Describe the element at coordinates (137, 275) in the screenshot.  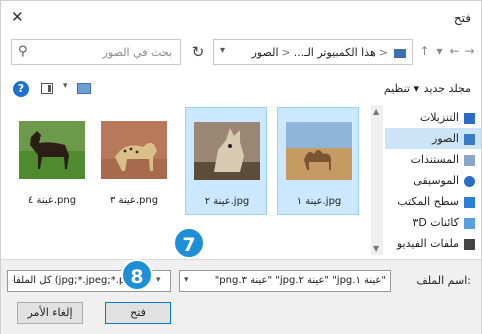
I see `step-8-callout: 8` at that location.